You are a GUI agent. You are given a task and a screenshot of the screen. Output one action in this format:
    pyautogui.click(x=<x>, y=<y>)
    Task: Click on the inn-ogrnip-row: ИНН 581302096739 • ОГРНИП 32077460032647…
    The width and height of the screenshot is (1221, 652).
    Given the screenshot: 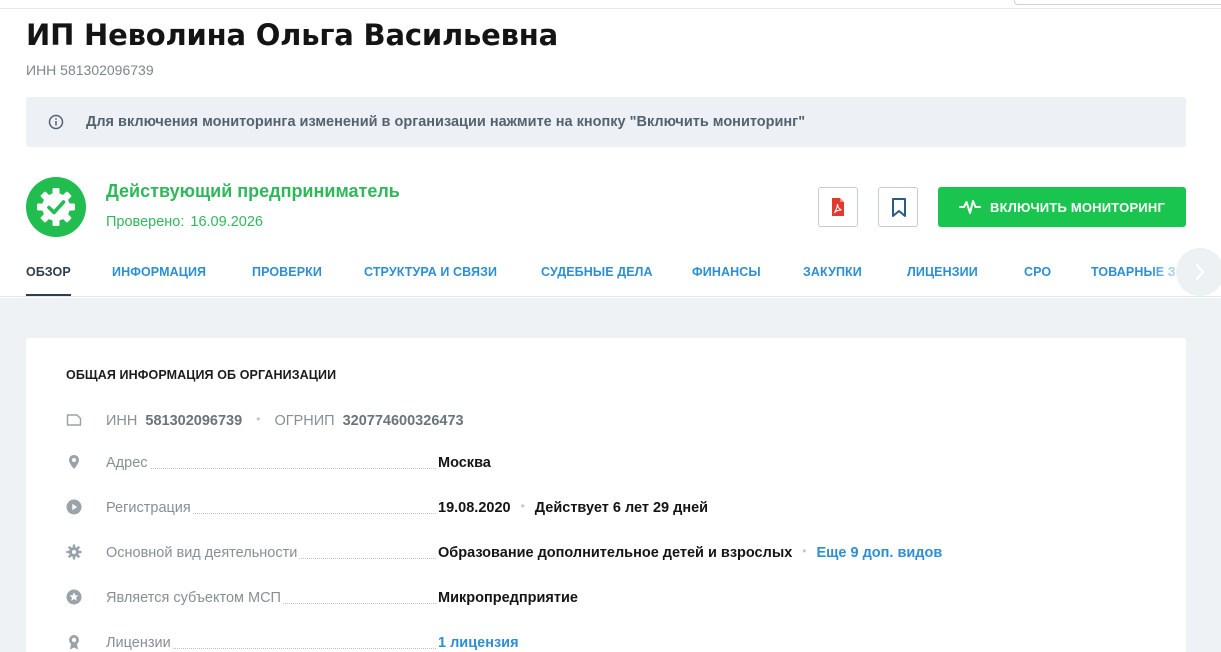 What is the action you would take?
    pyautogui.click(x=606, y=422)
    